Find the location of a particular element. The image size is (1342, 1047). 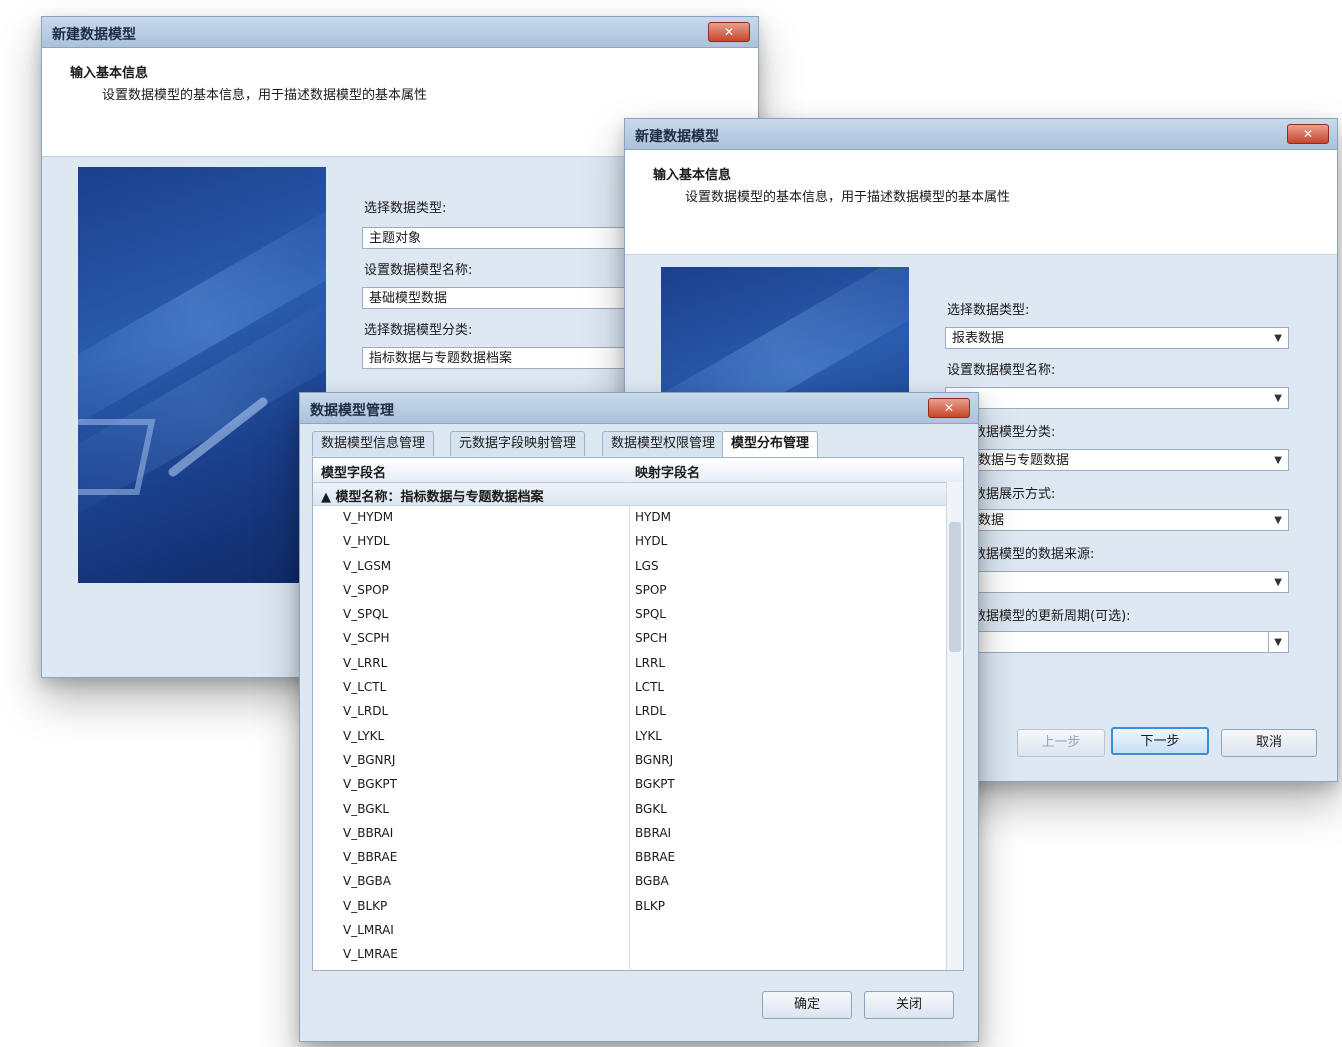

cell-model-field: V_LCTL is located at coordinates (365, 687).